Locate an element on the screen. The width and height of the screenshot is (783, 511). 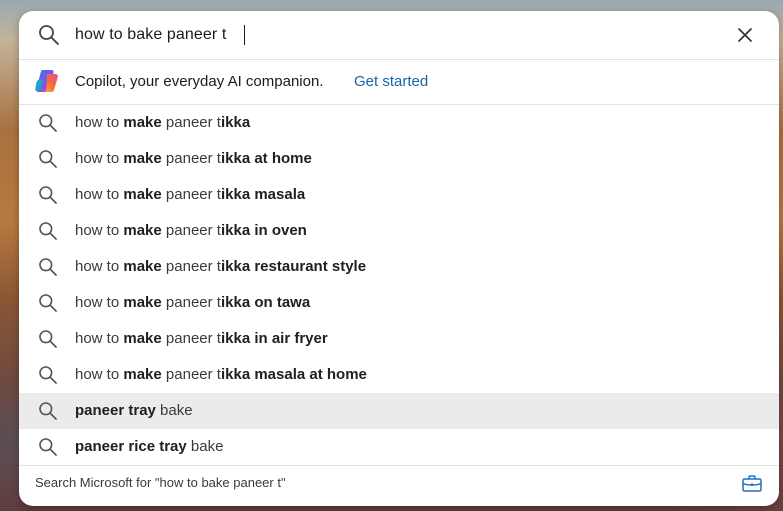
suggestion-bold-text: ikka on tawa is located at coordinates (265, 302).